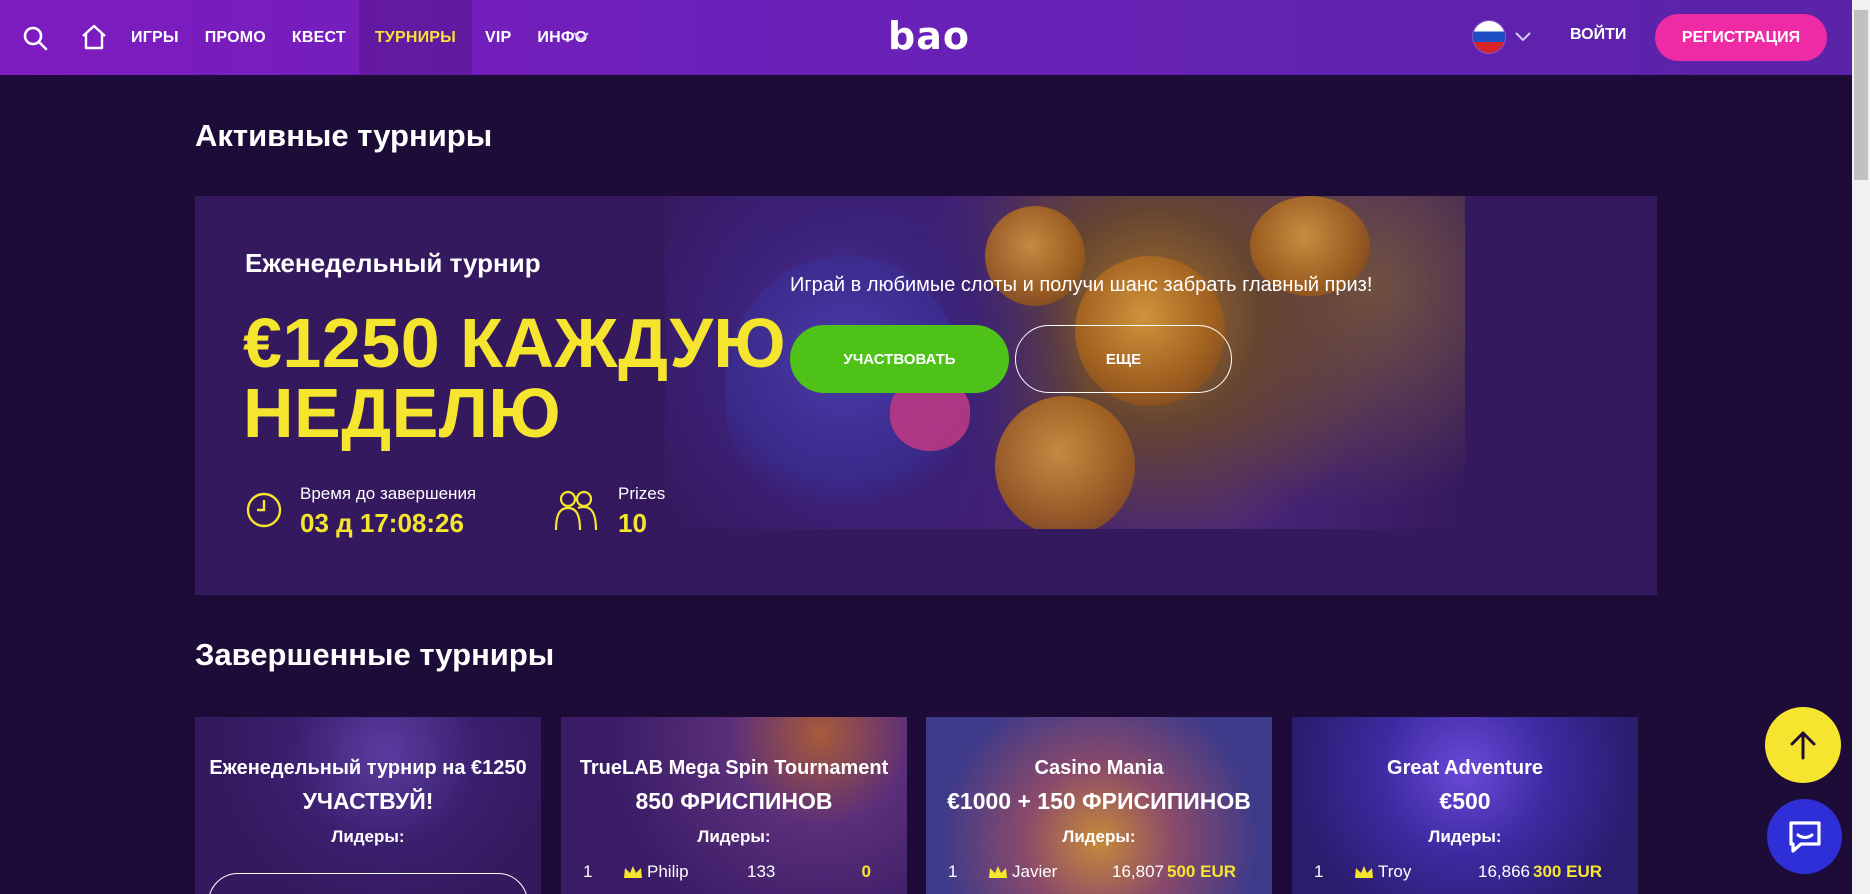  What do you see at coordinates (1489, 37) in the screenshot?
I see `russia-flag-icon` at bounding box center [1489, 37].